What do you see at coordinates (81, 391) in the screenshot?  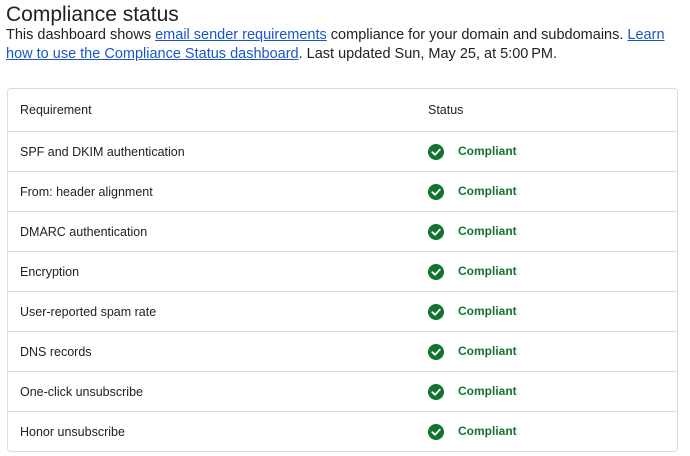 I see `requirement-cell: One-click unsubscribe` at bounding box center [81, 391].